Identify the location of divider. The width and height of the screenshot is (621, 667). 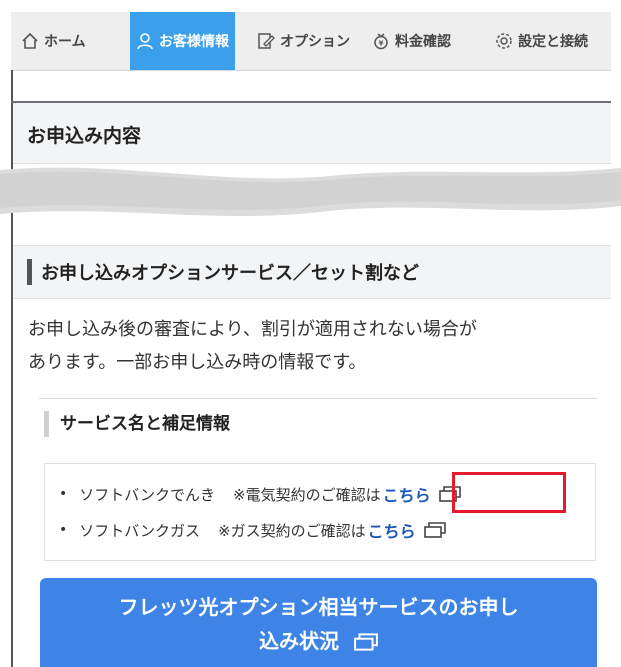
(318, 398).